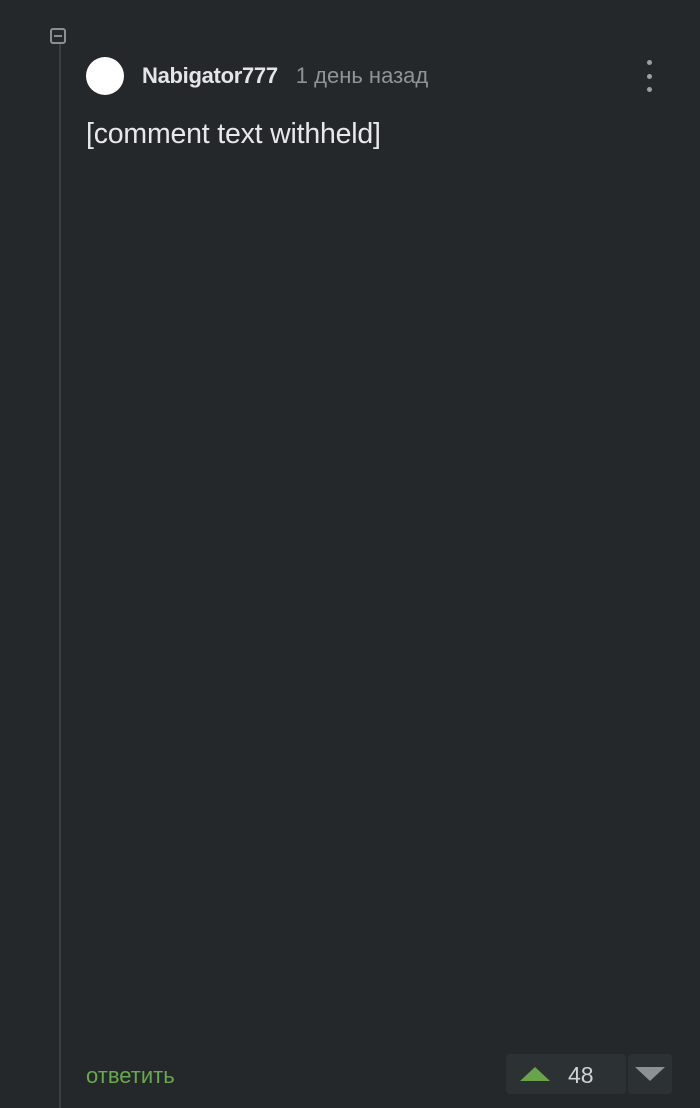  I want to click on downvote-button, so click(650, 1074).